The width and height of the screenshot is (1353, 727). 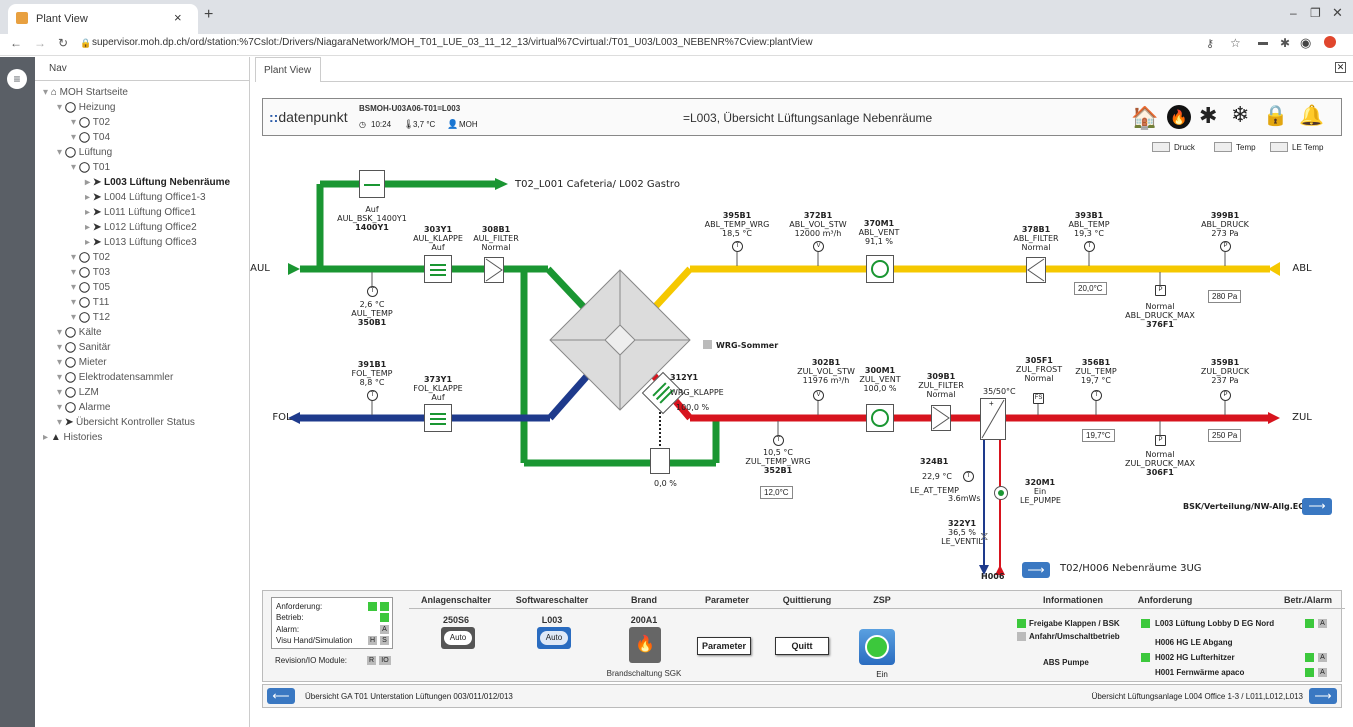 I want to click on y373-label-line: Auf, so click(x=438, y=397).